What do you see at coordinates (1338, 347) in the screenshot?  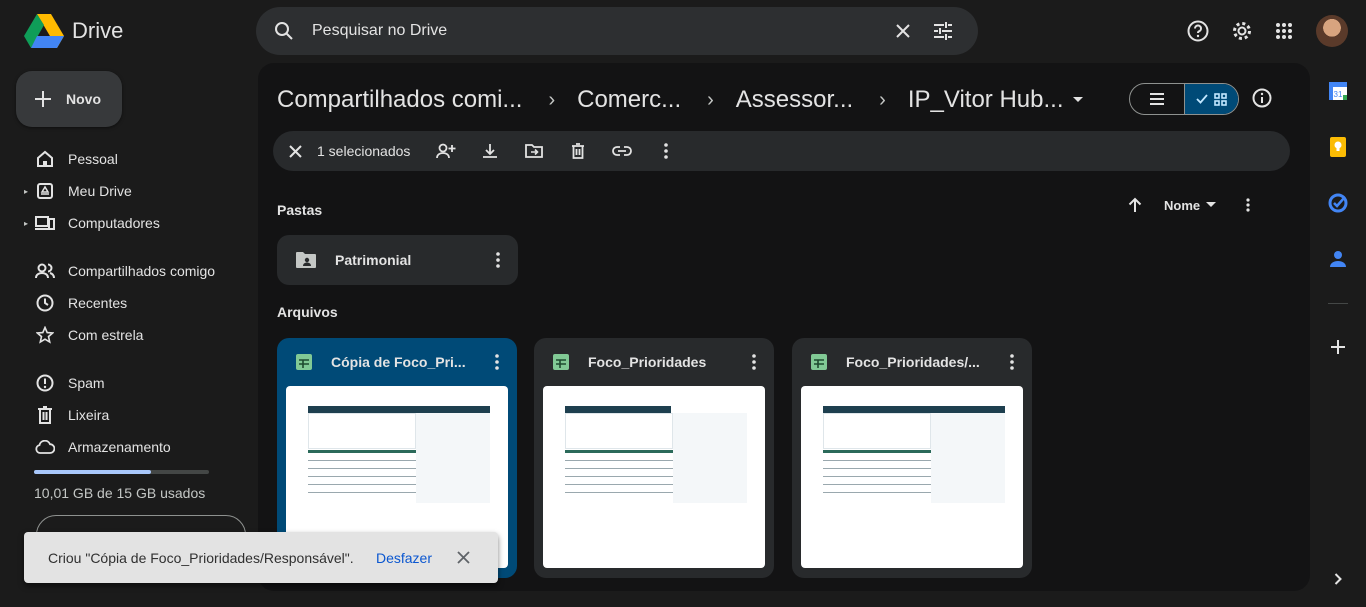 I see `add-addon-plus-icon` at bounding box center [1338, 347].